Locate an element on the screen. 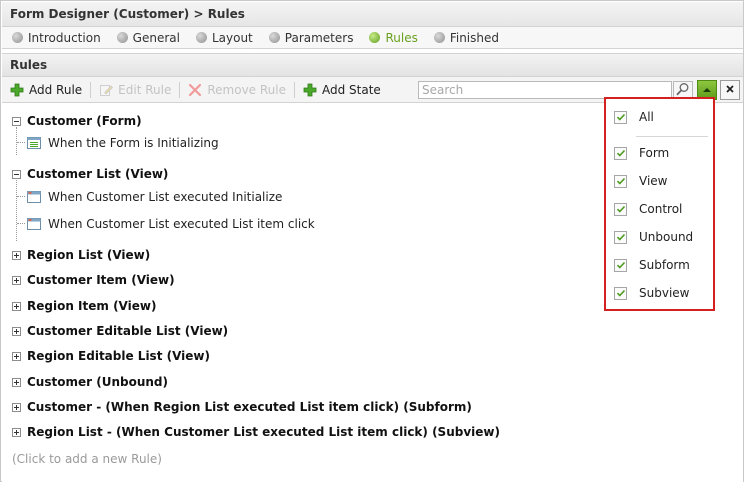  step-introduction: Introduction is located at coordinates (56, 38).